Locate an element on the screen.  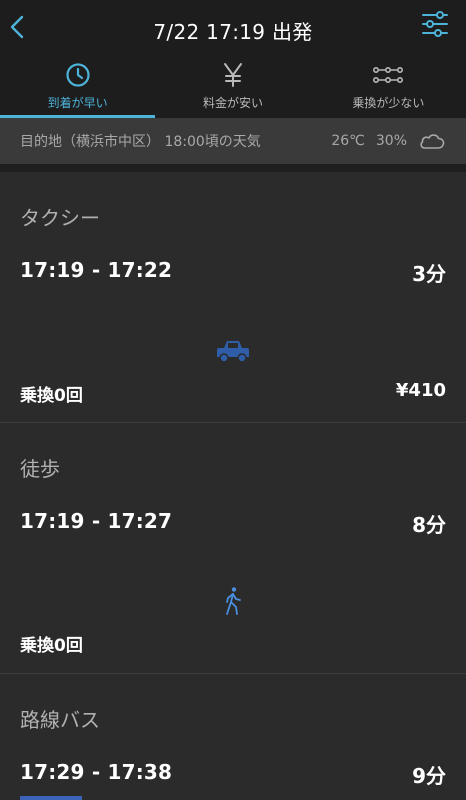
route-fare: ¥410 is located at coordinates (420, 390).